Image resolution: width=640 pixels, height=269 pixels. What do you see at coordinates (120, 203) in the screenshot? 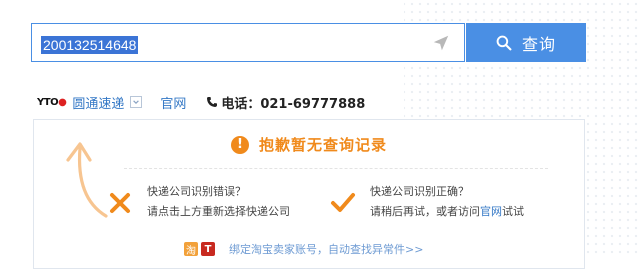
I see `cross-icon` at bounding box center [120, 203].